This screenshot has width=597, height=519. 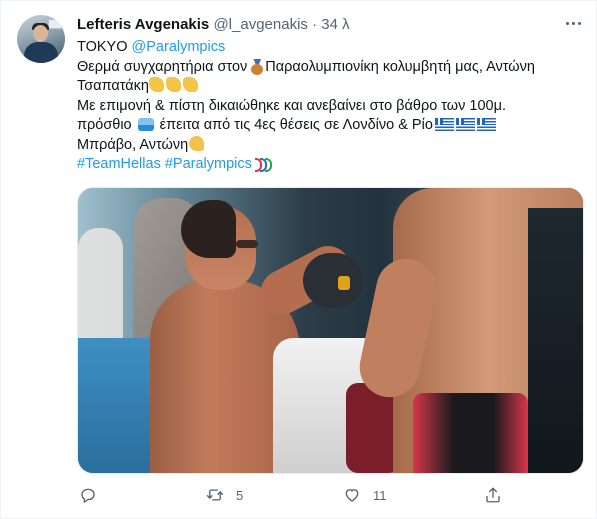 I want to click on share-button, so click(x=499, y=495).